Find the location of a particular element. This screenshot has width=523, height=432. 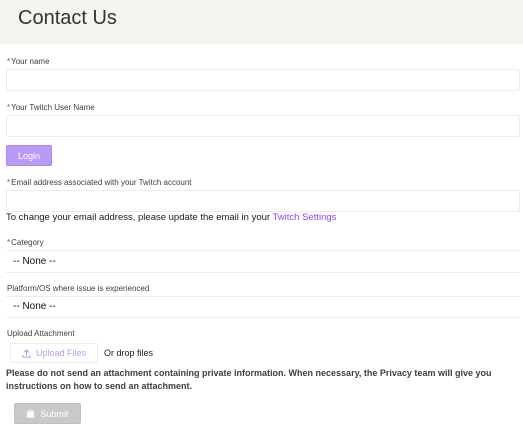

page-title: Contact Us is located at coordinates (67, 18).